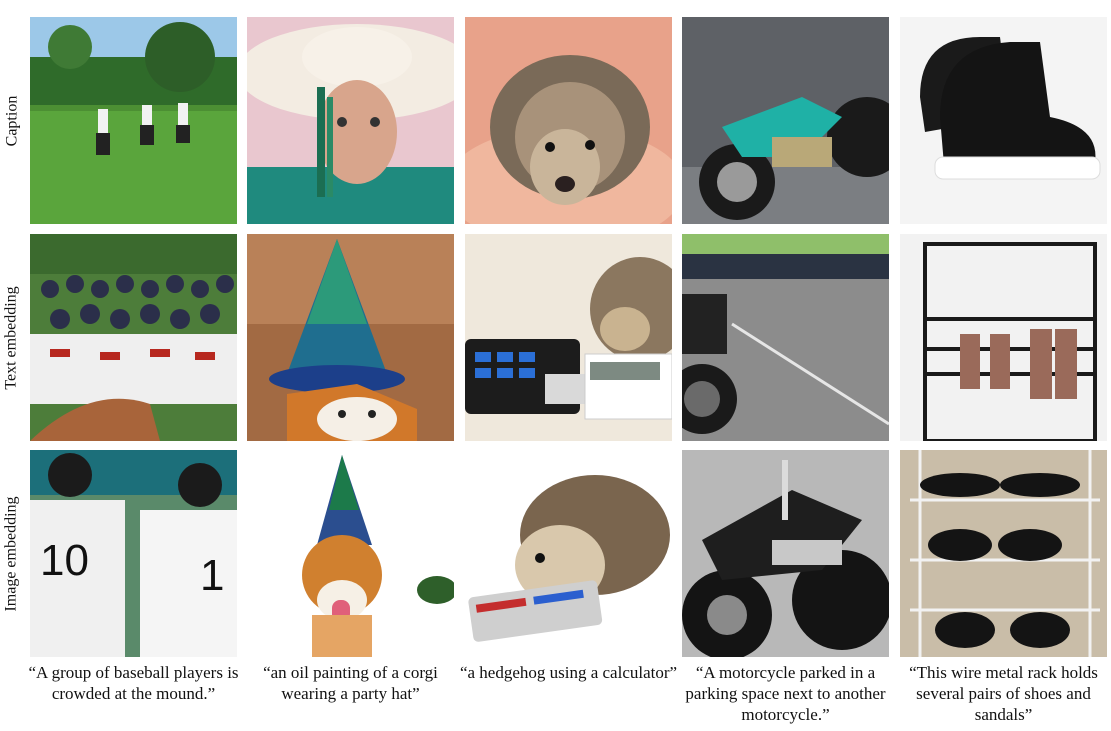 The height and width of the screenshot is (731, 1111). Describe the element at coordinates (1003, 337) in the screenshot. I see `image-text-embedding-shoes` at that location.